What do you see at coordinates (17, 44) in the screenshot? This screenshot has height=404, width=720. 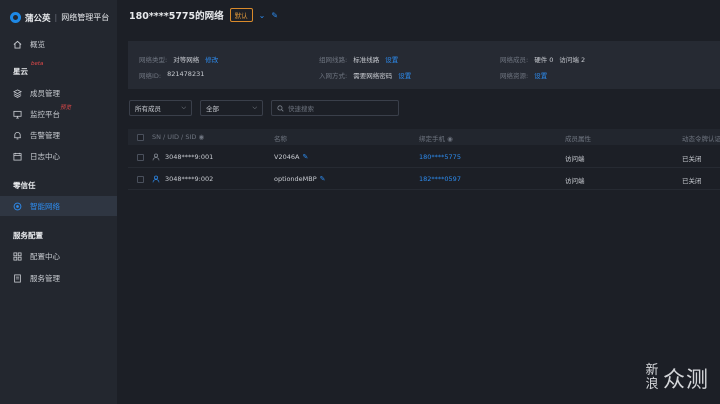 I see `home-icon` at bounding box center [17, 44].